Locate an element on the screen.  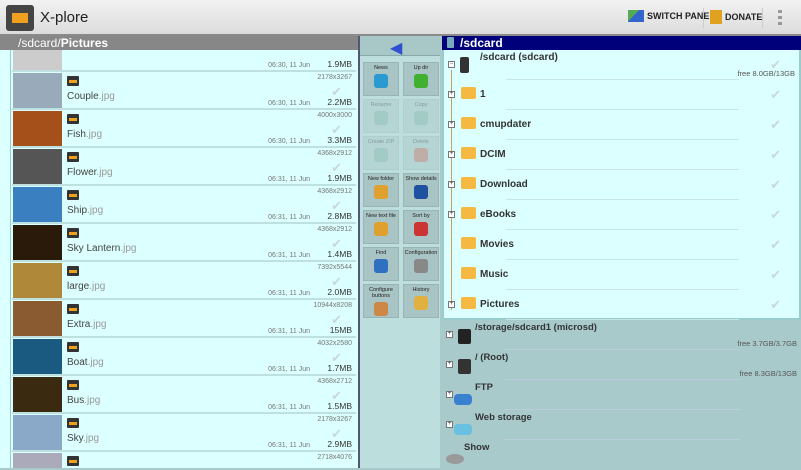
file-row: Couple.jpg 2178x3267 ✔ 06:30, 11 Jun 2.2MB is located at coordinates (184, 91).